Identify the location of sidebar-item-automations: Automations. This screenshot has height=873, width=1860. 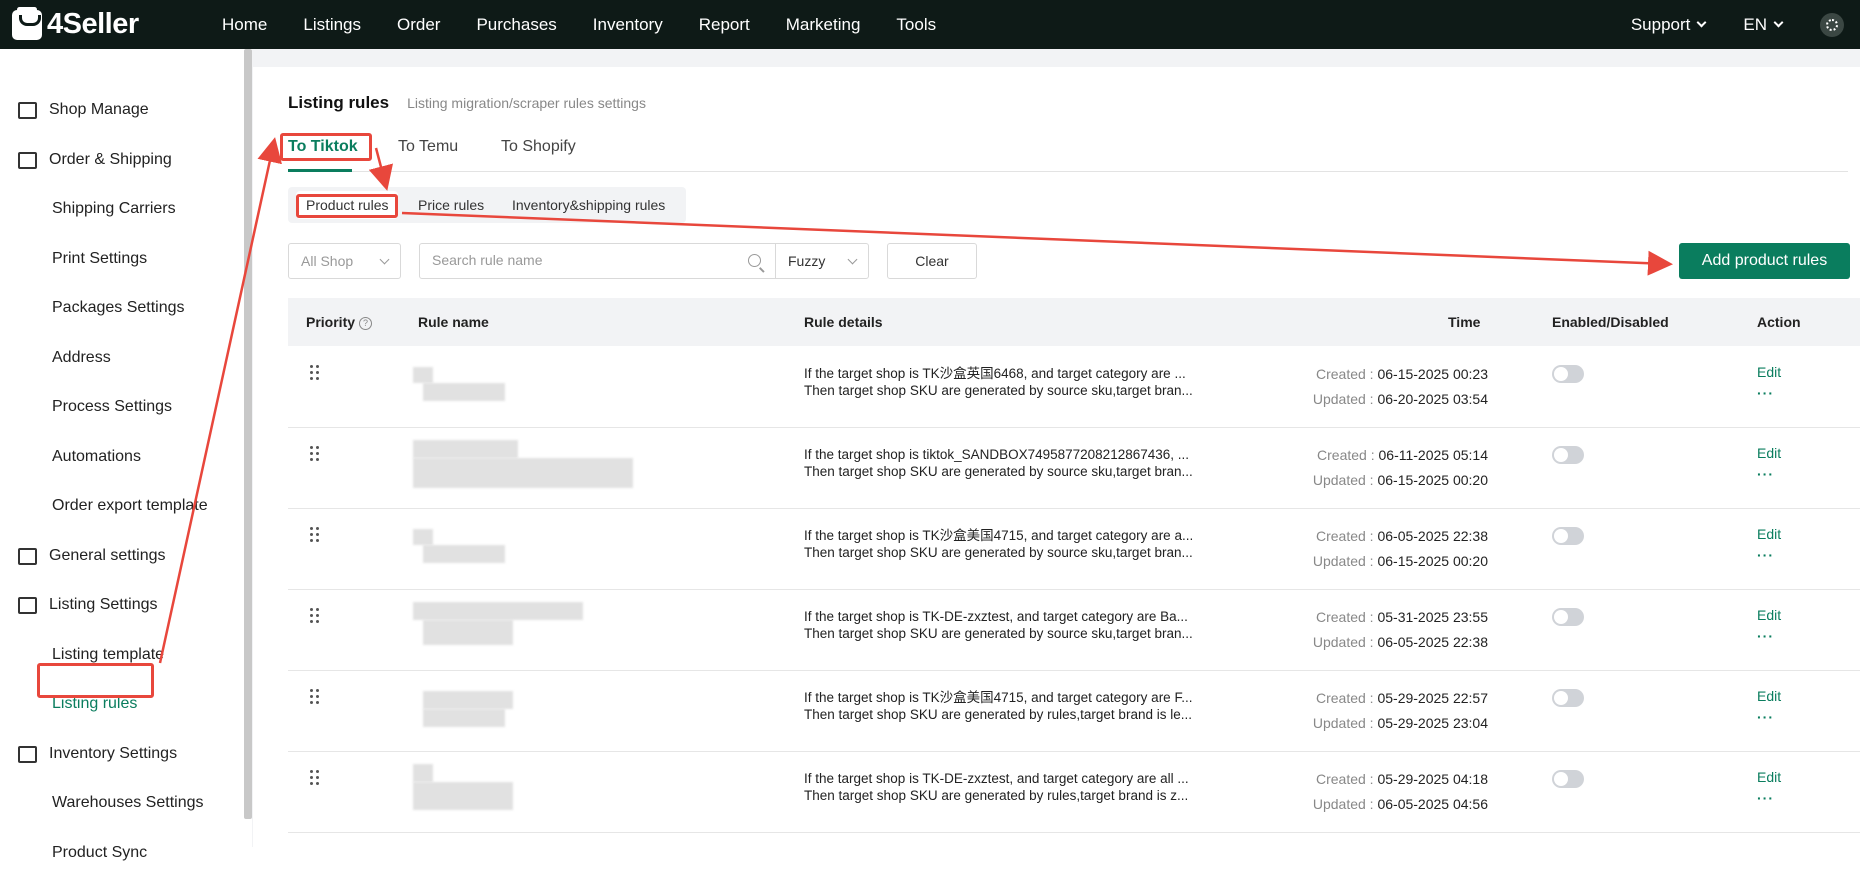
(70, 457).